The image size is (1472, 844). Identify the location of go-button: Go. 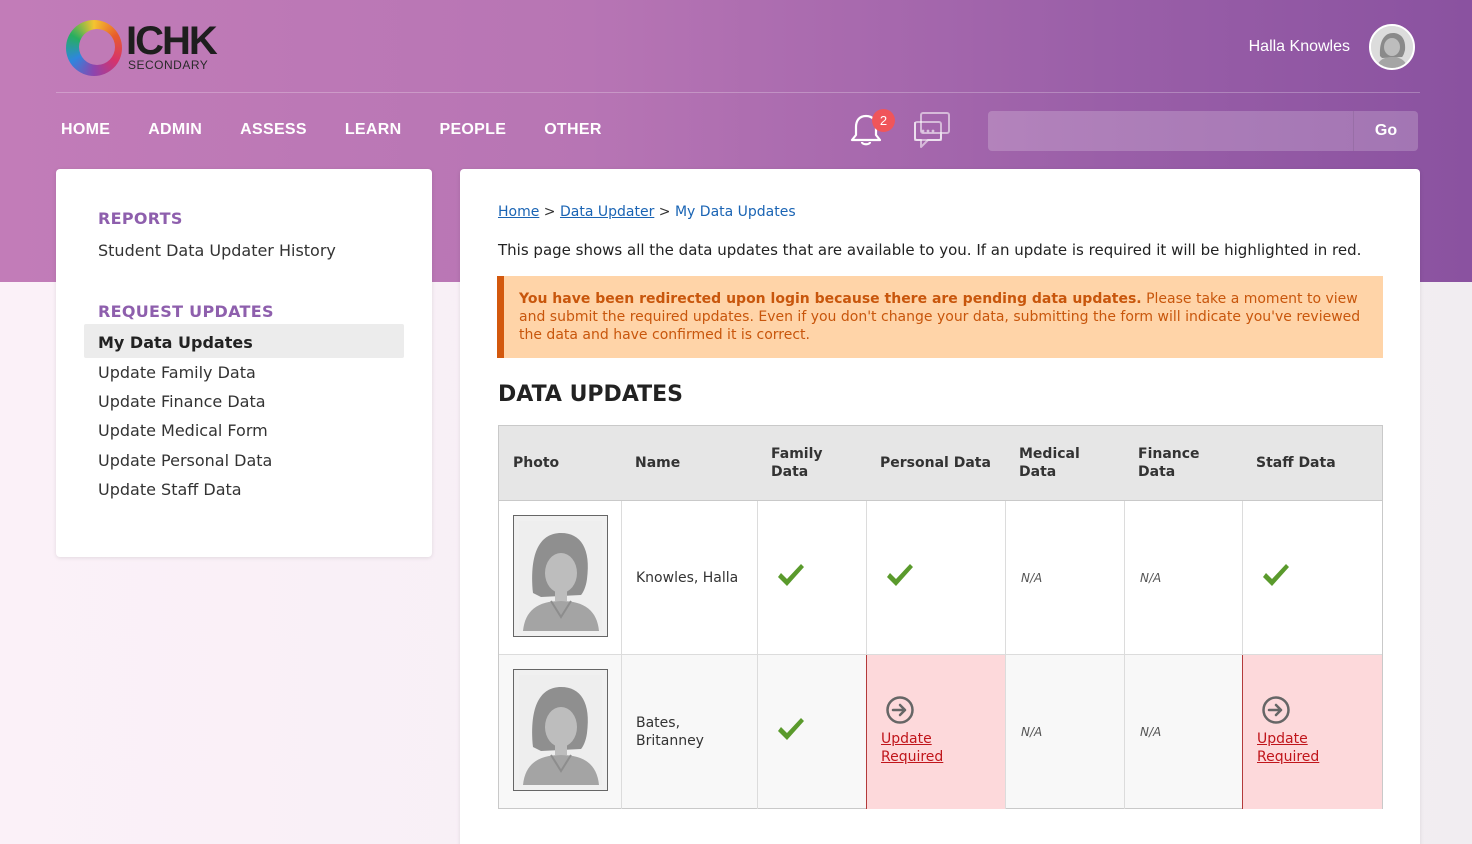
(1385, 131).